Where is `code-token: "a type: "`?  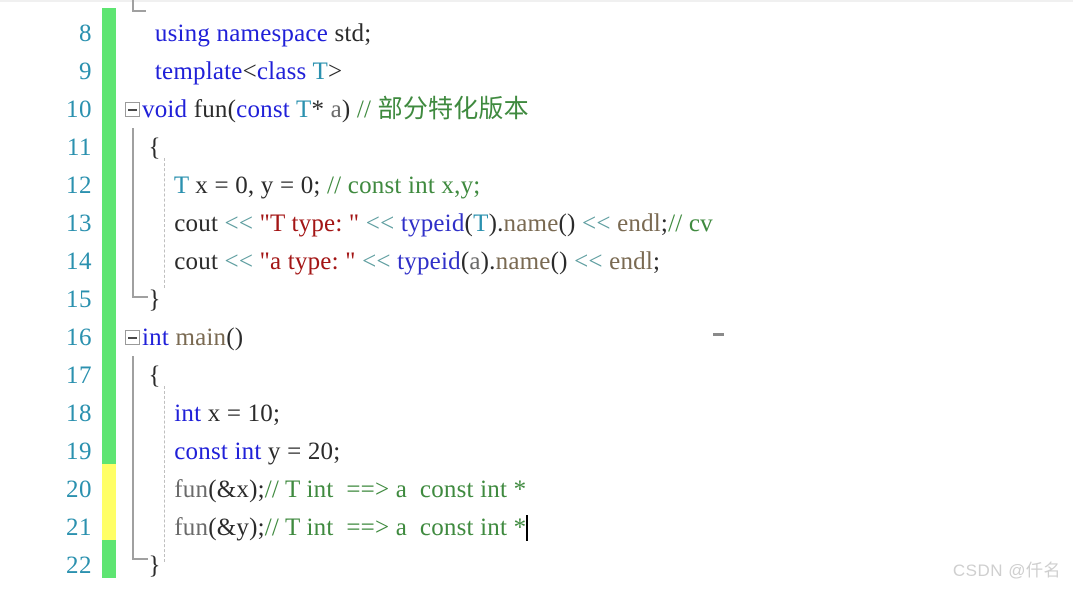 code-token: "a type: " is located at coordinates (307, 261).